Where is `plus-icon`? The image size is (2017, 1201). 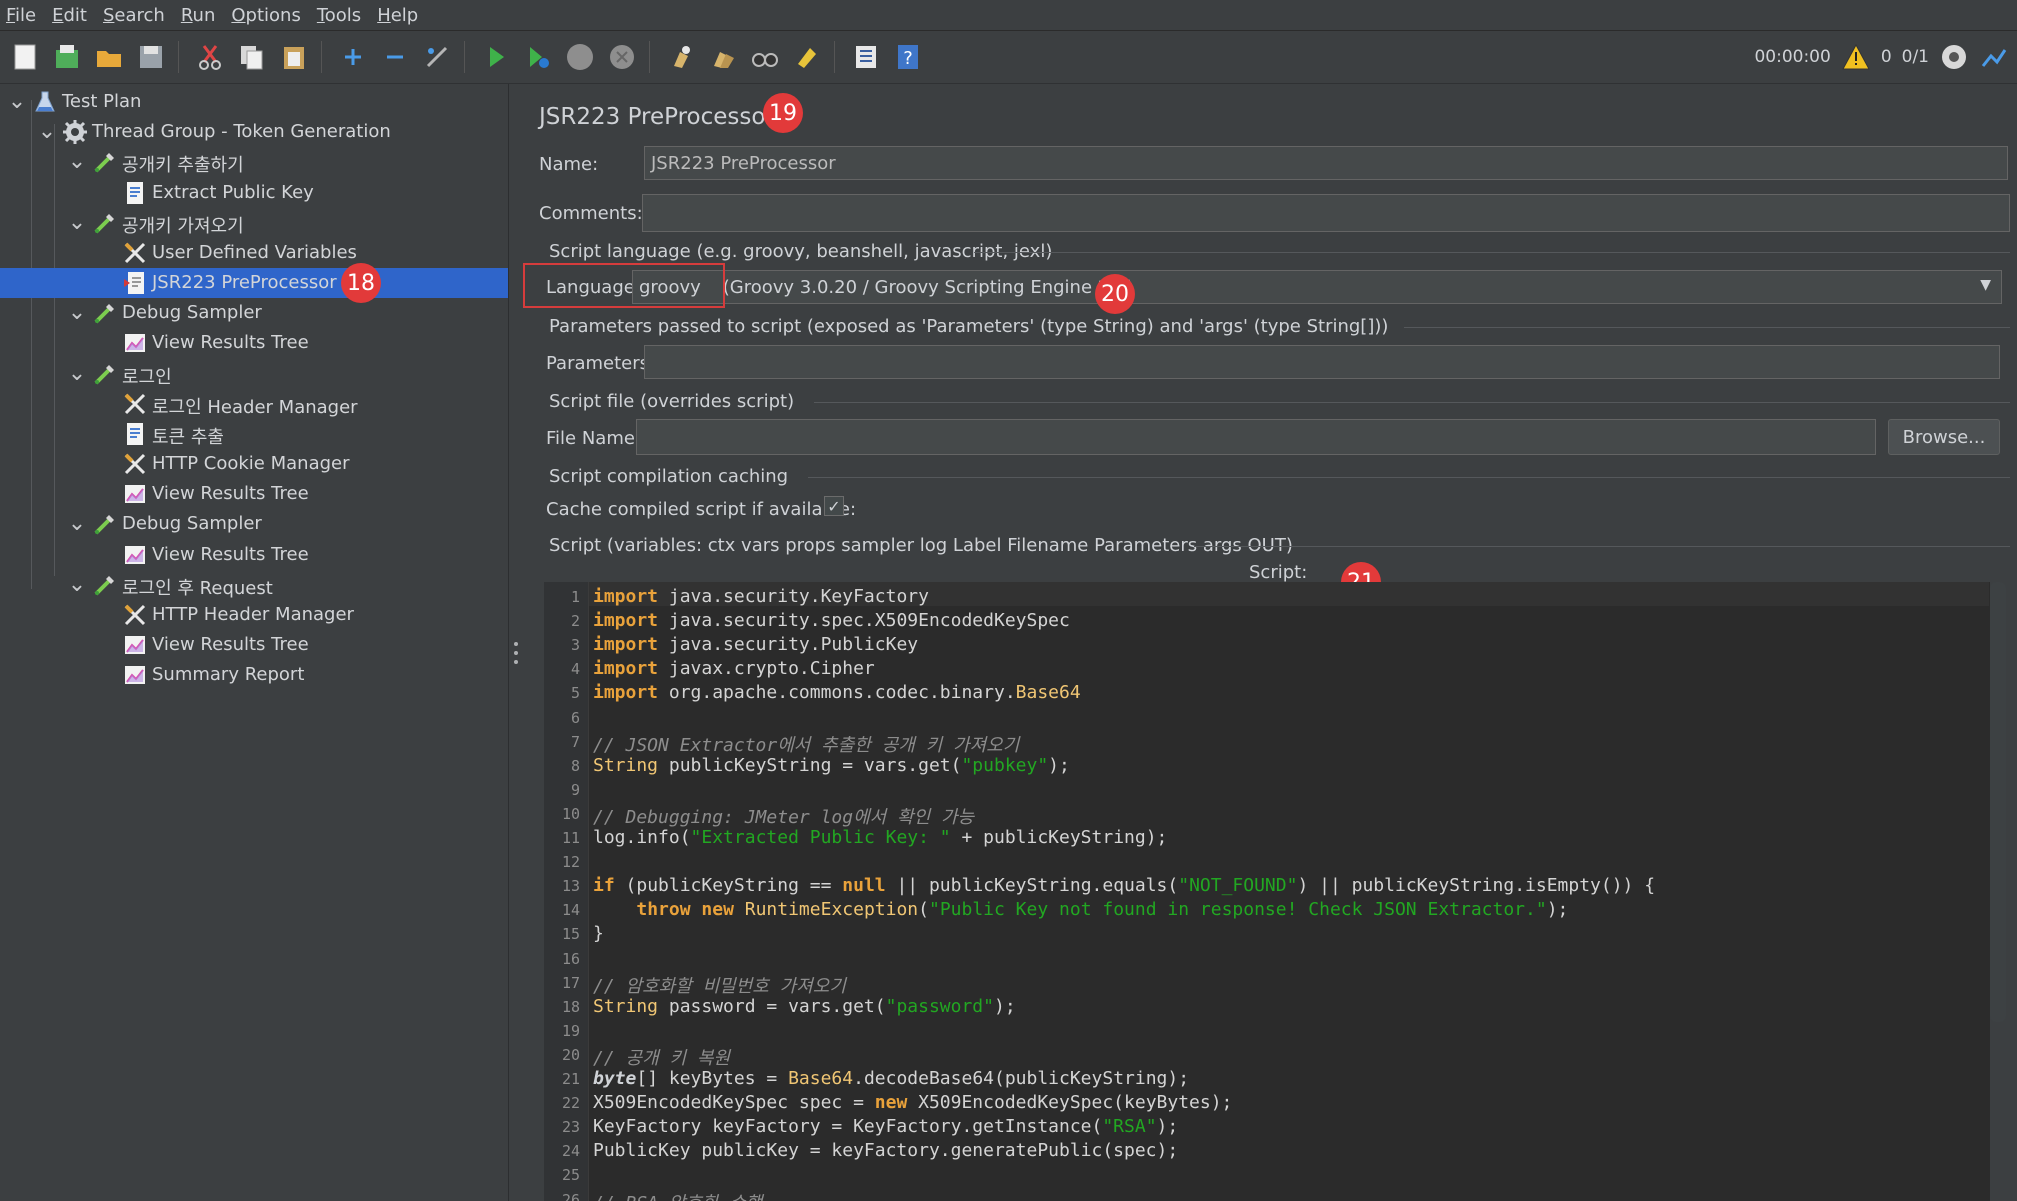
plus-icon is located at coordinates (353, 57).